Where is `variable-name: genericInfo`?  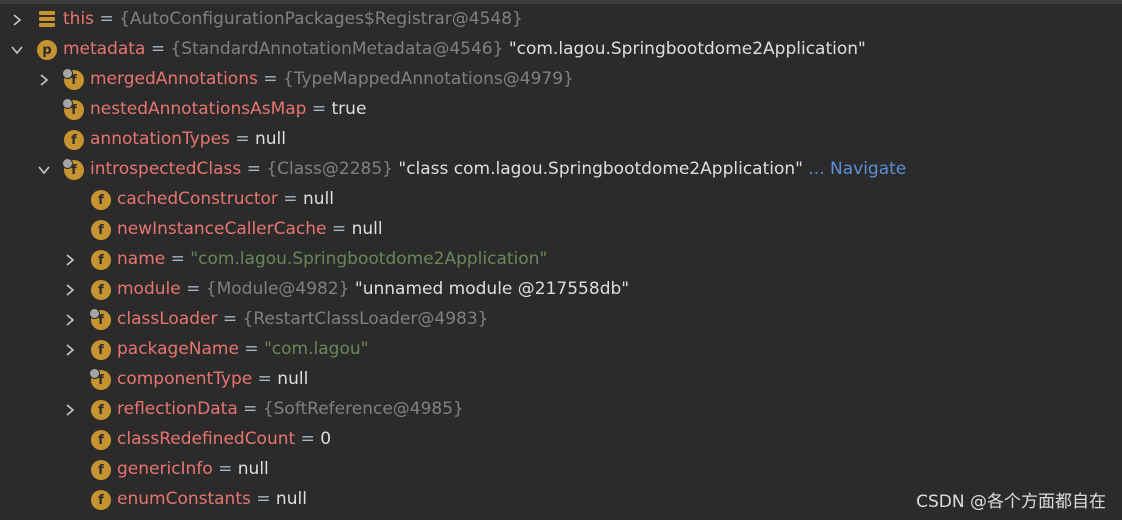 variable-name: genericInfo is located at coordinates (165, 469).